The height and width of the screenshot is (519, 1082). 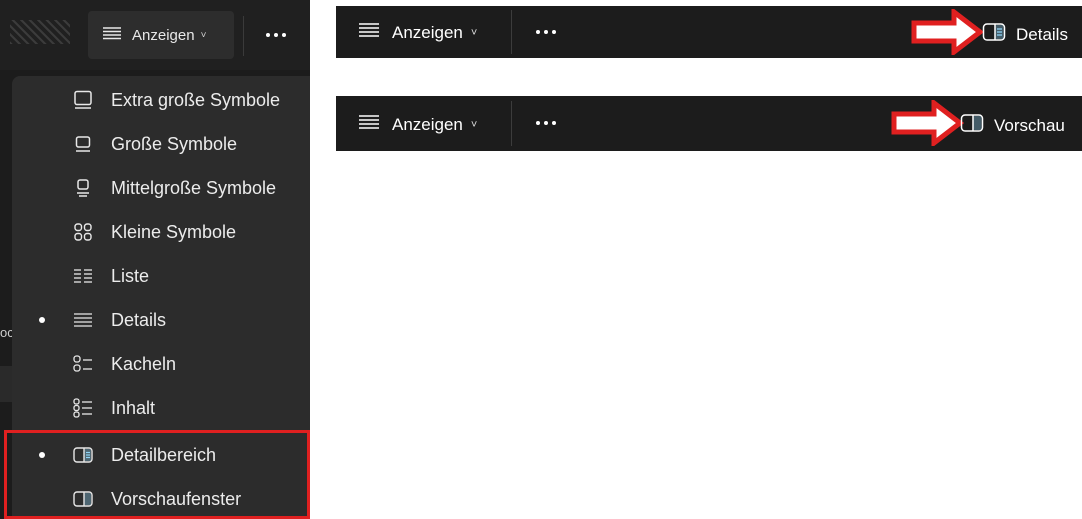 I want to click on menu-item-list: Liste, so click(x=161, y=276).